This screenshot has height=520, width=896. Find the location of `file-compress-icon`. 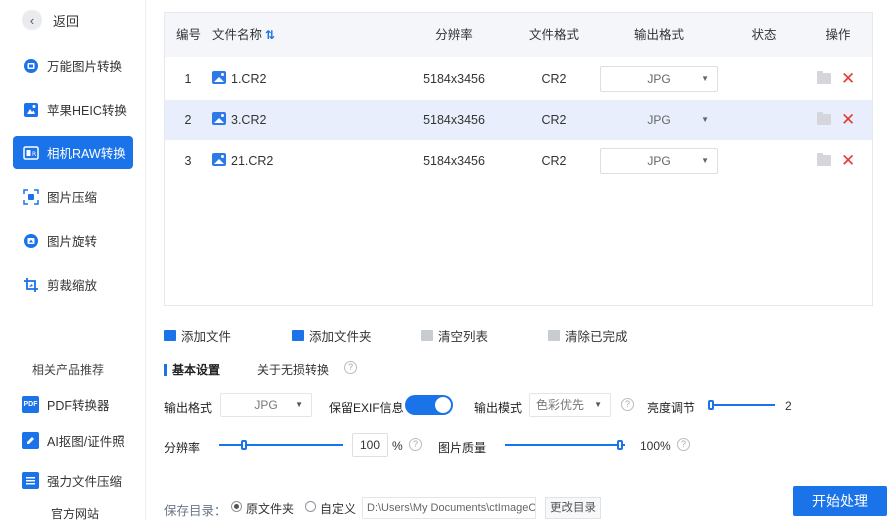

file-compress-icon is located at coordinates (30, 480).